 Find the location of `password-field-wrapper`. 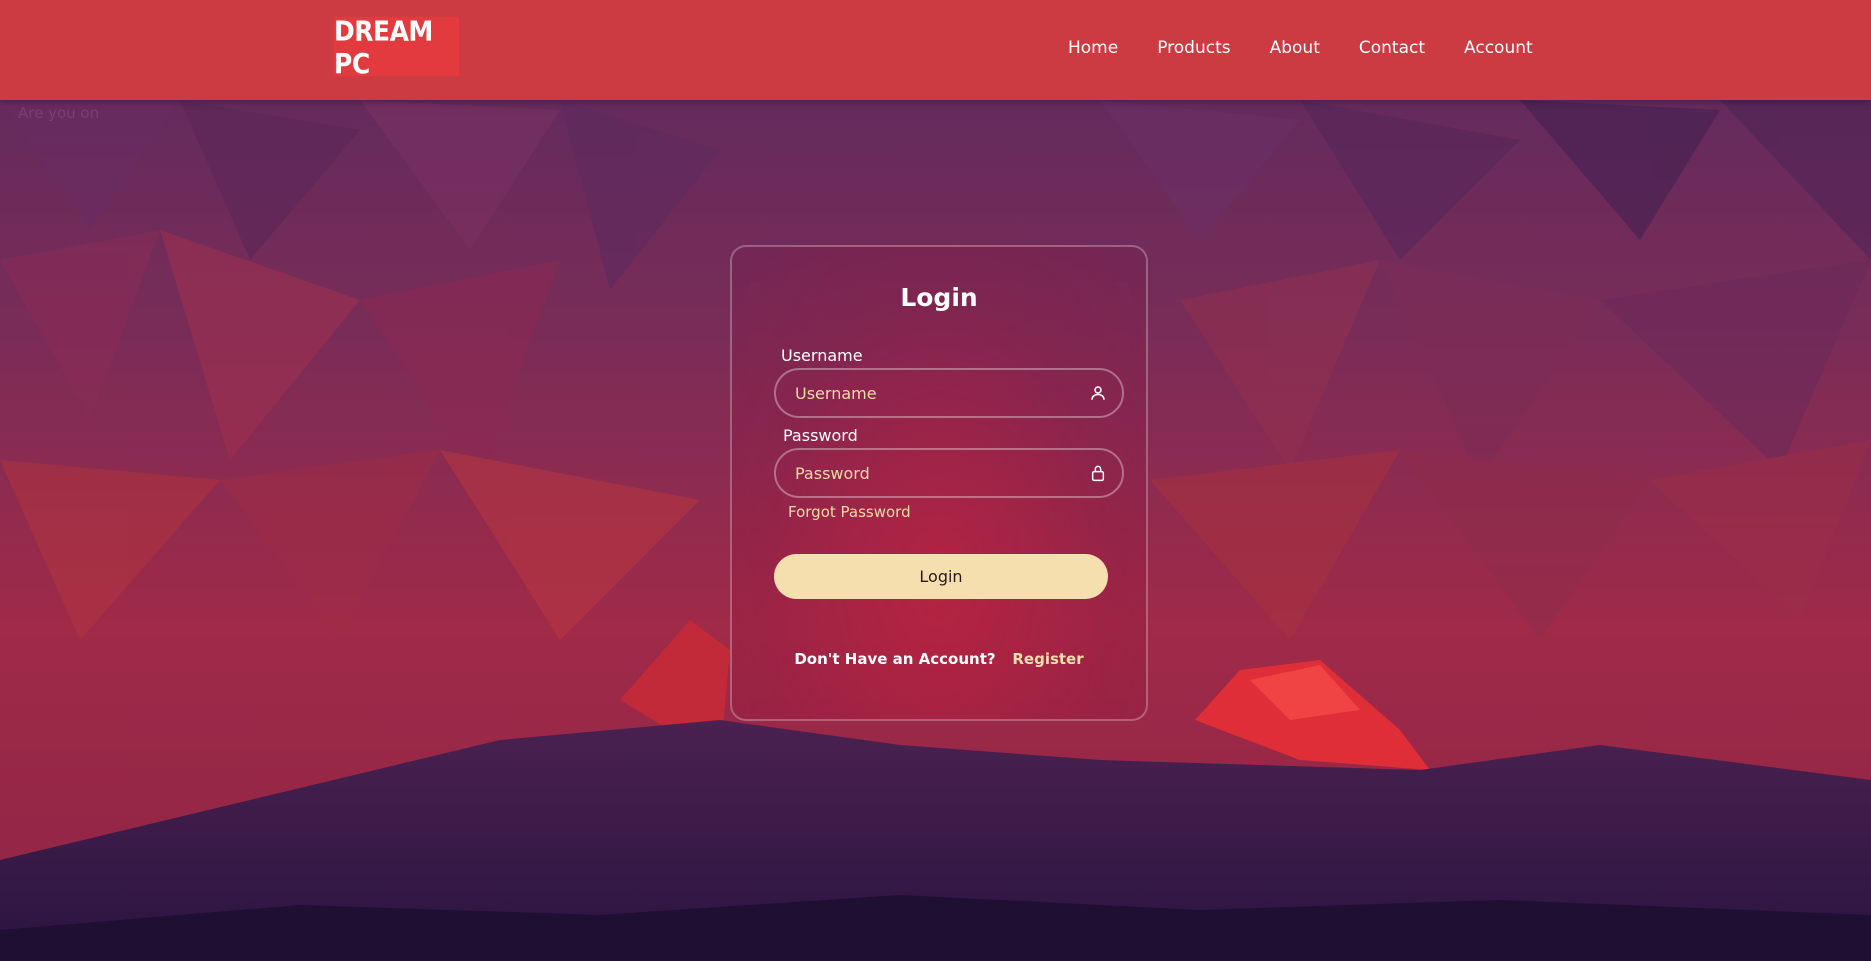

password-field-wrapper is located at coordinates (949, 473).